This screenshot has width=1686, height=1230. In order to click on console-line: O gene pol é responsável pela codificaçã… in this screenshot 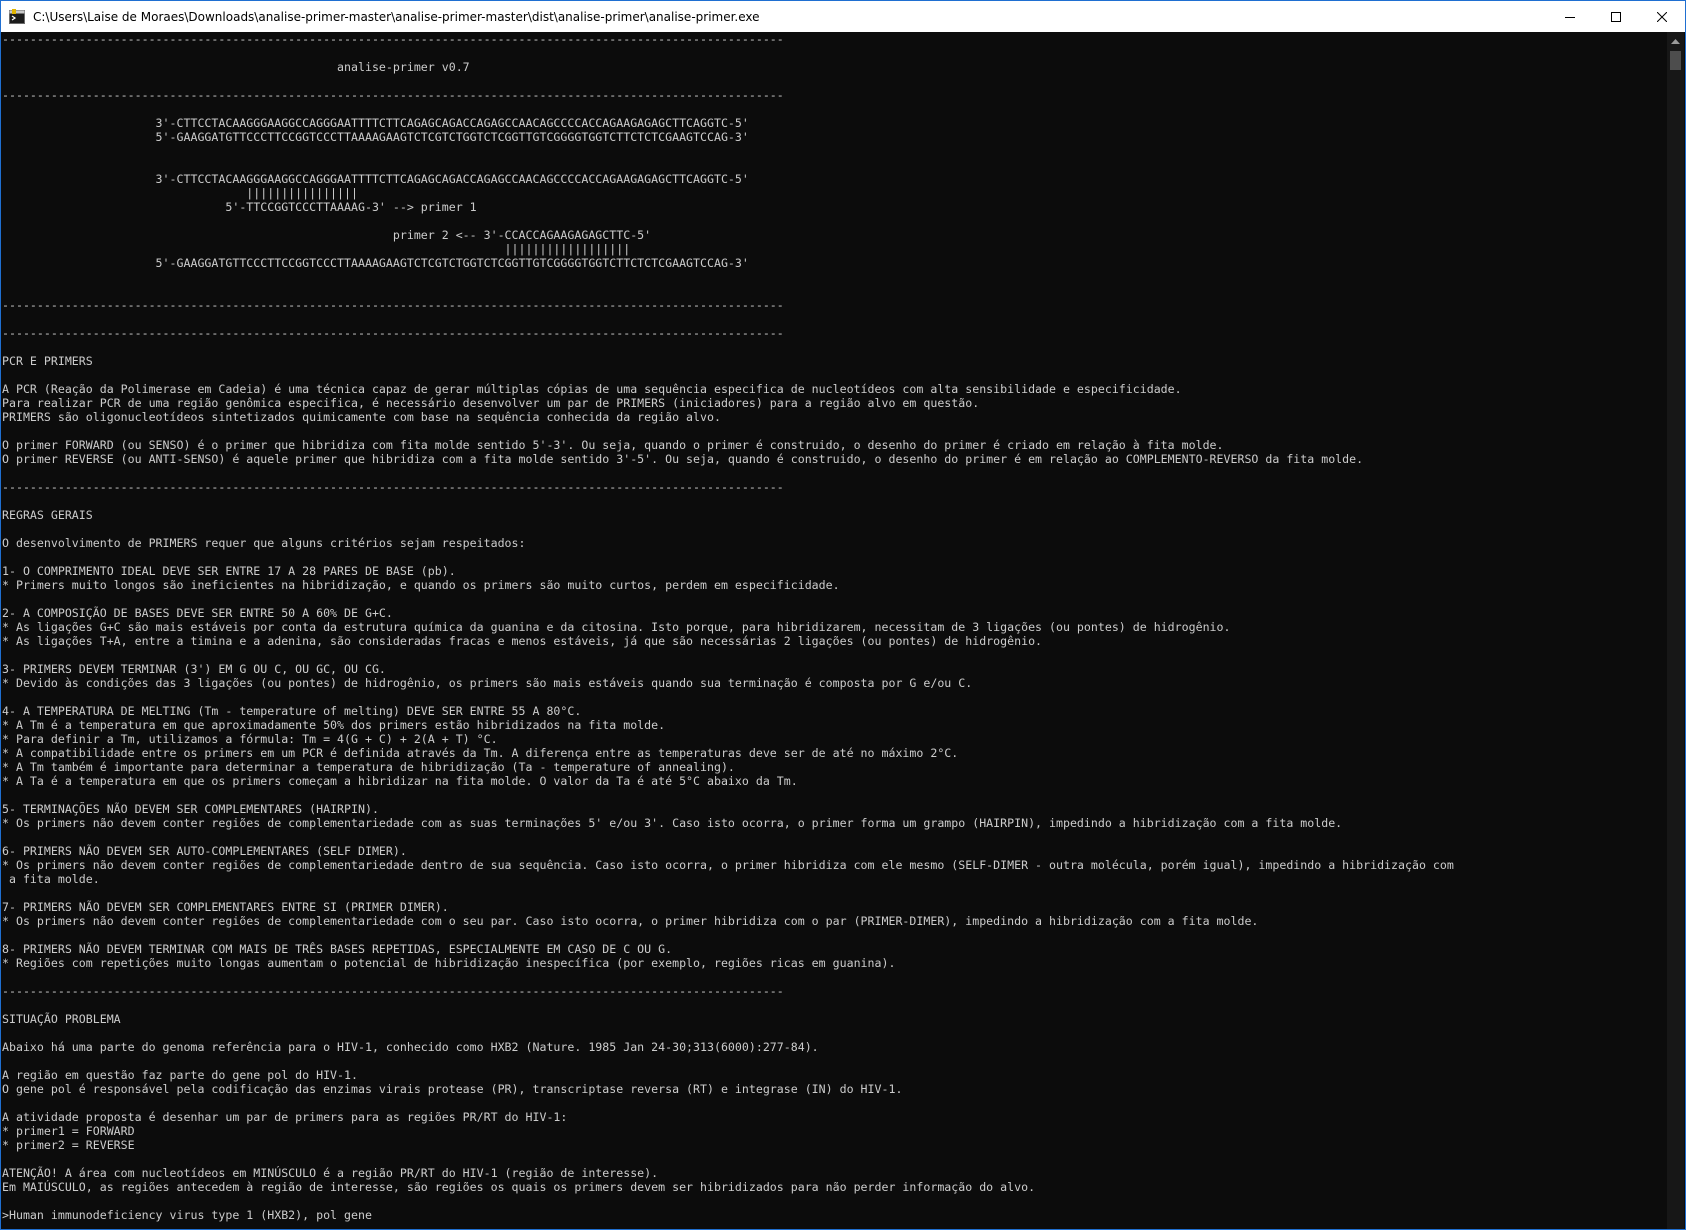, I will do `click(452, 1089)`.